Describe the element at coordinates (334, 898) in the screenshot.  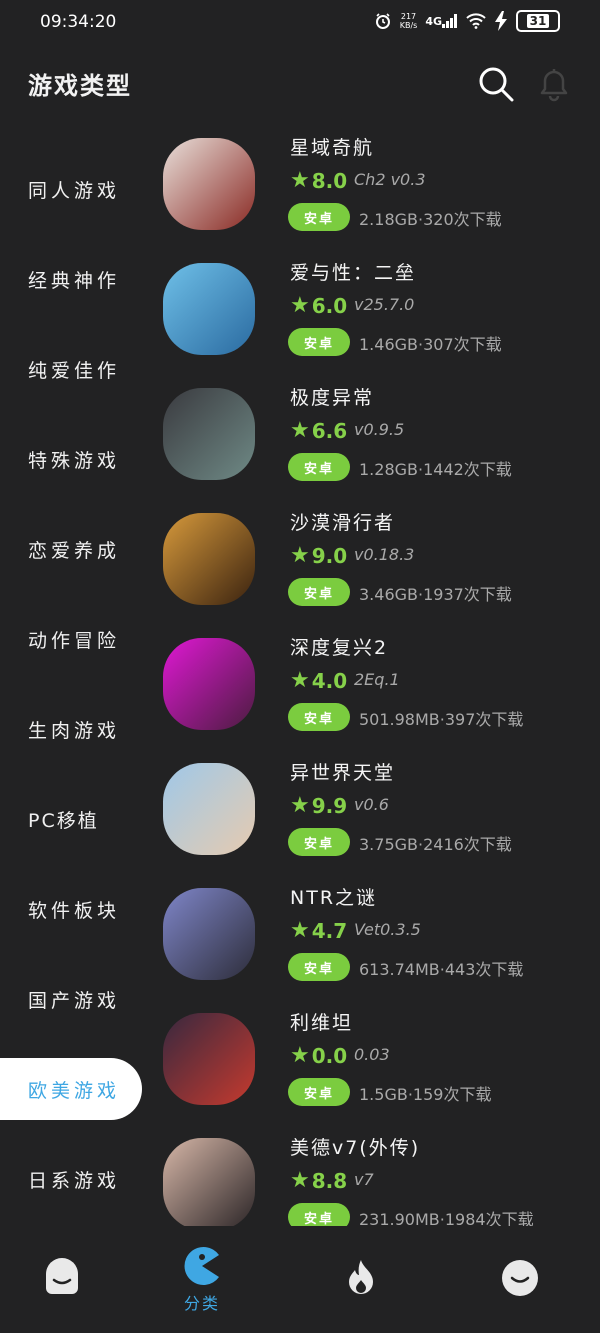
I see `game-title: NTR之谜` at that location.